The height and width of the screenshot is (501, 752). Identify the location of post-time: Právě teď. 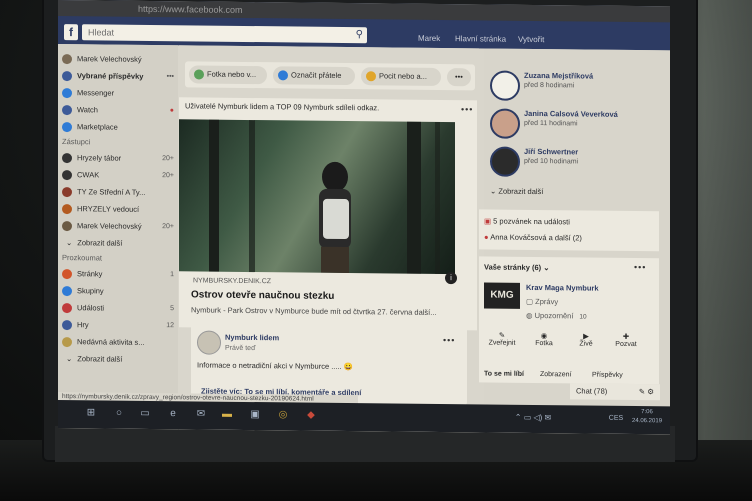
(240, 348).